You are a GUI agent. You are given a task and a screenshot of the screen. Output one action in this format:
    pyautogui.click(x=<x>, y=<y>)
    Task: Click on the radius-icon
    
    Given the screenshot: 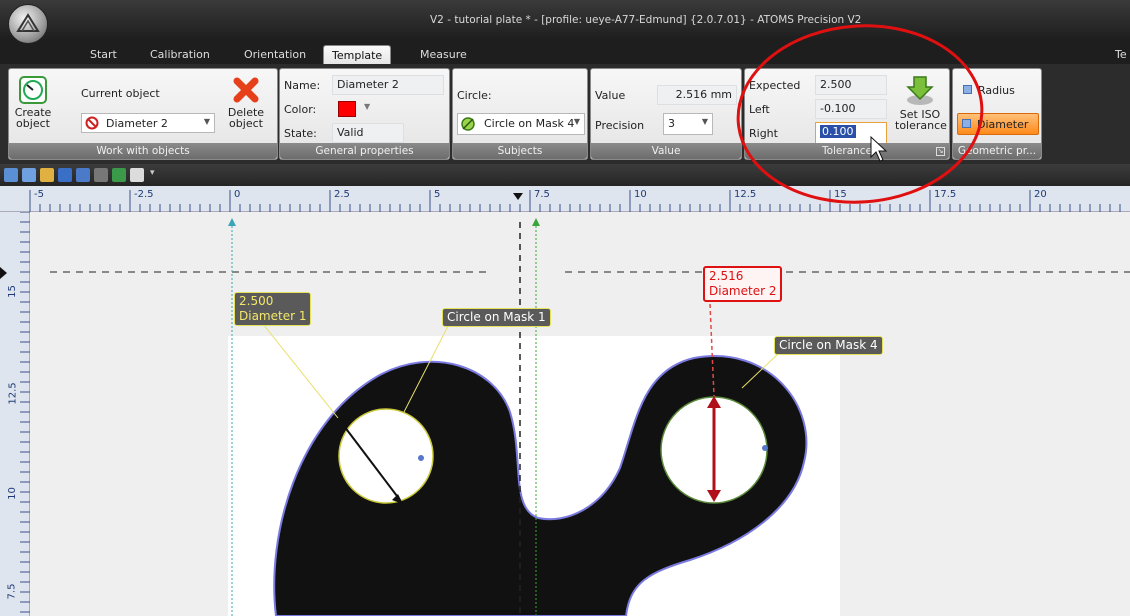 What is the action you would take?
    pyautogui.click(x=967, y=89)
    